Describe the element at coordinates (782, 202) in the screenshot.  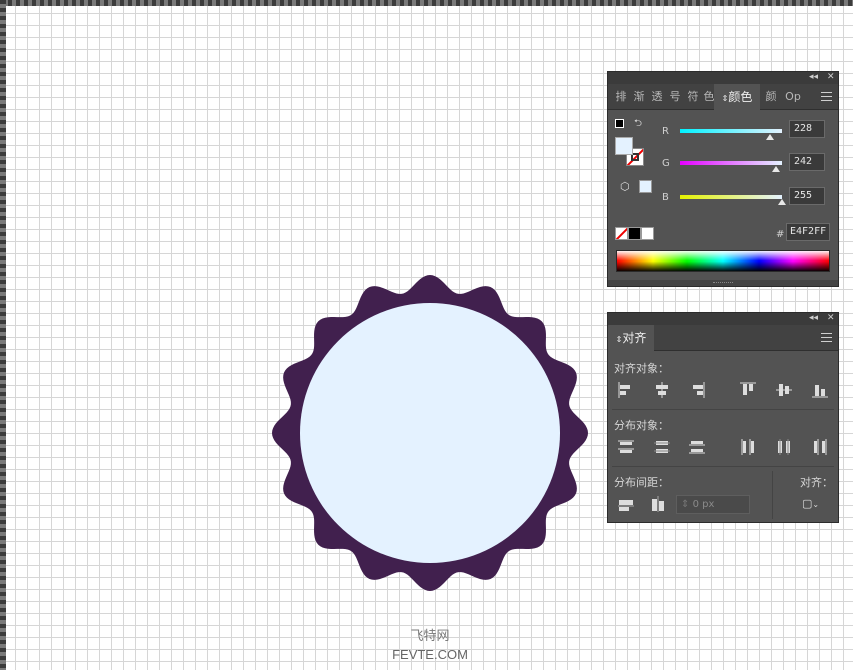
I see `channel-b-thumb` at that location.